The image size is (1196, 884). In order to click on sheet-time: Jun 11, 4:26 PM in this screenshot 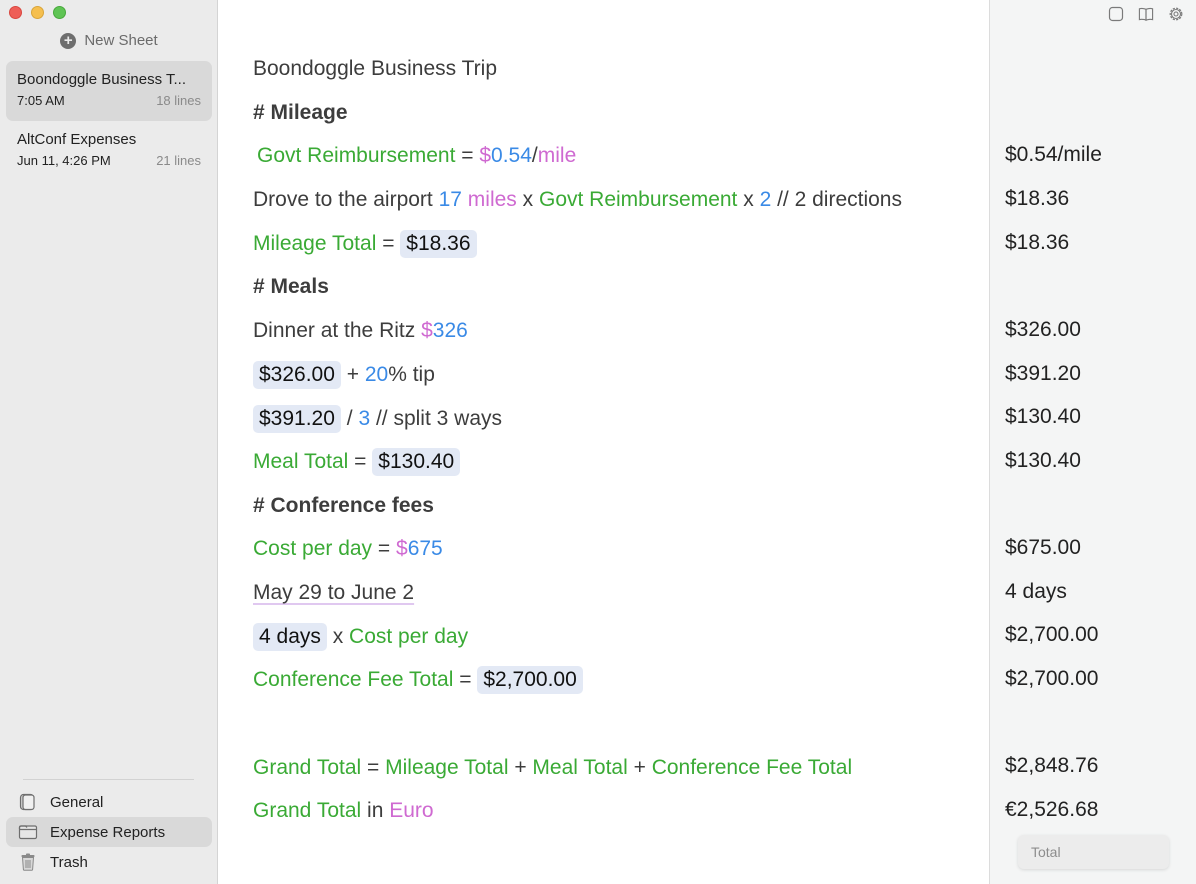, I will do `click(64, 160)`.